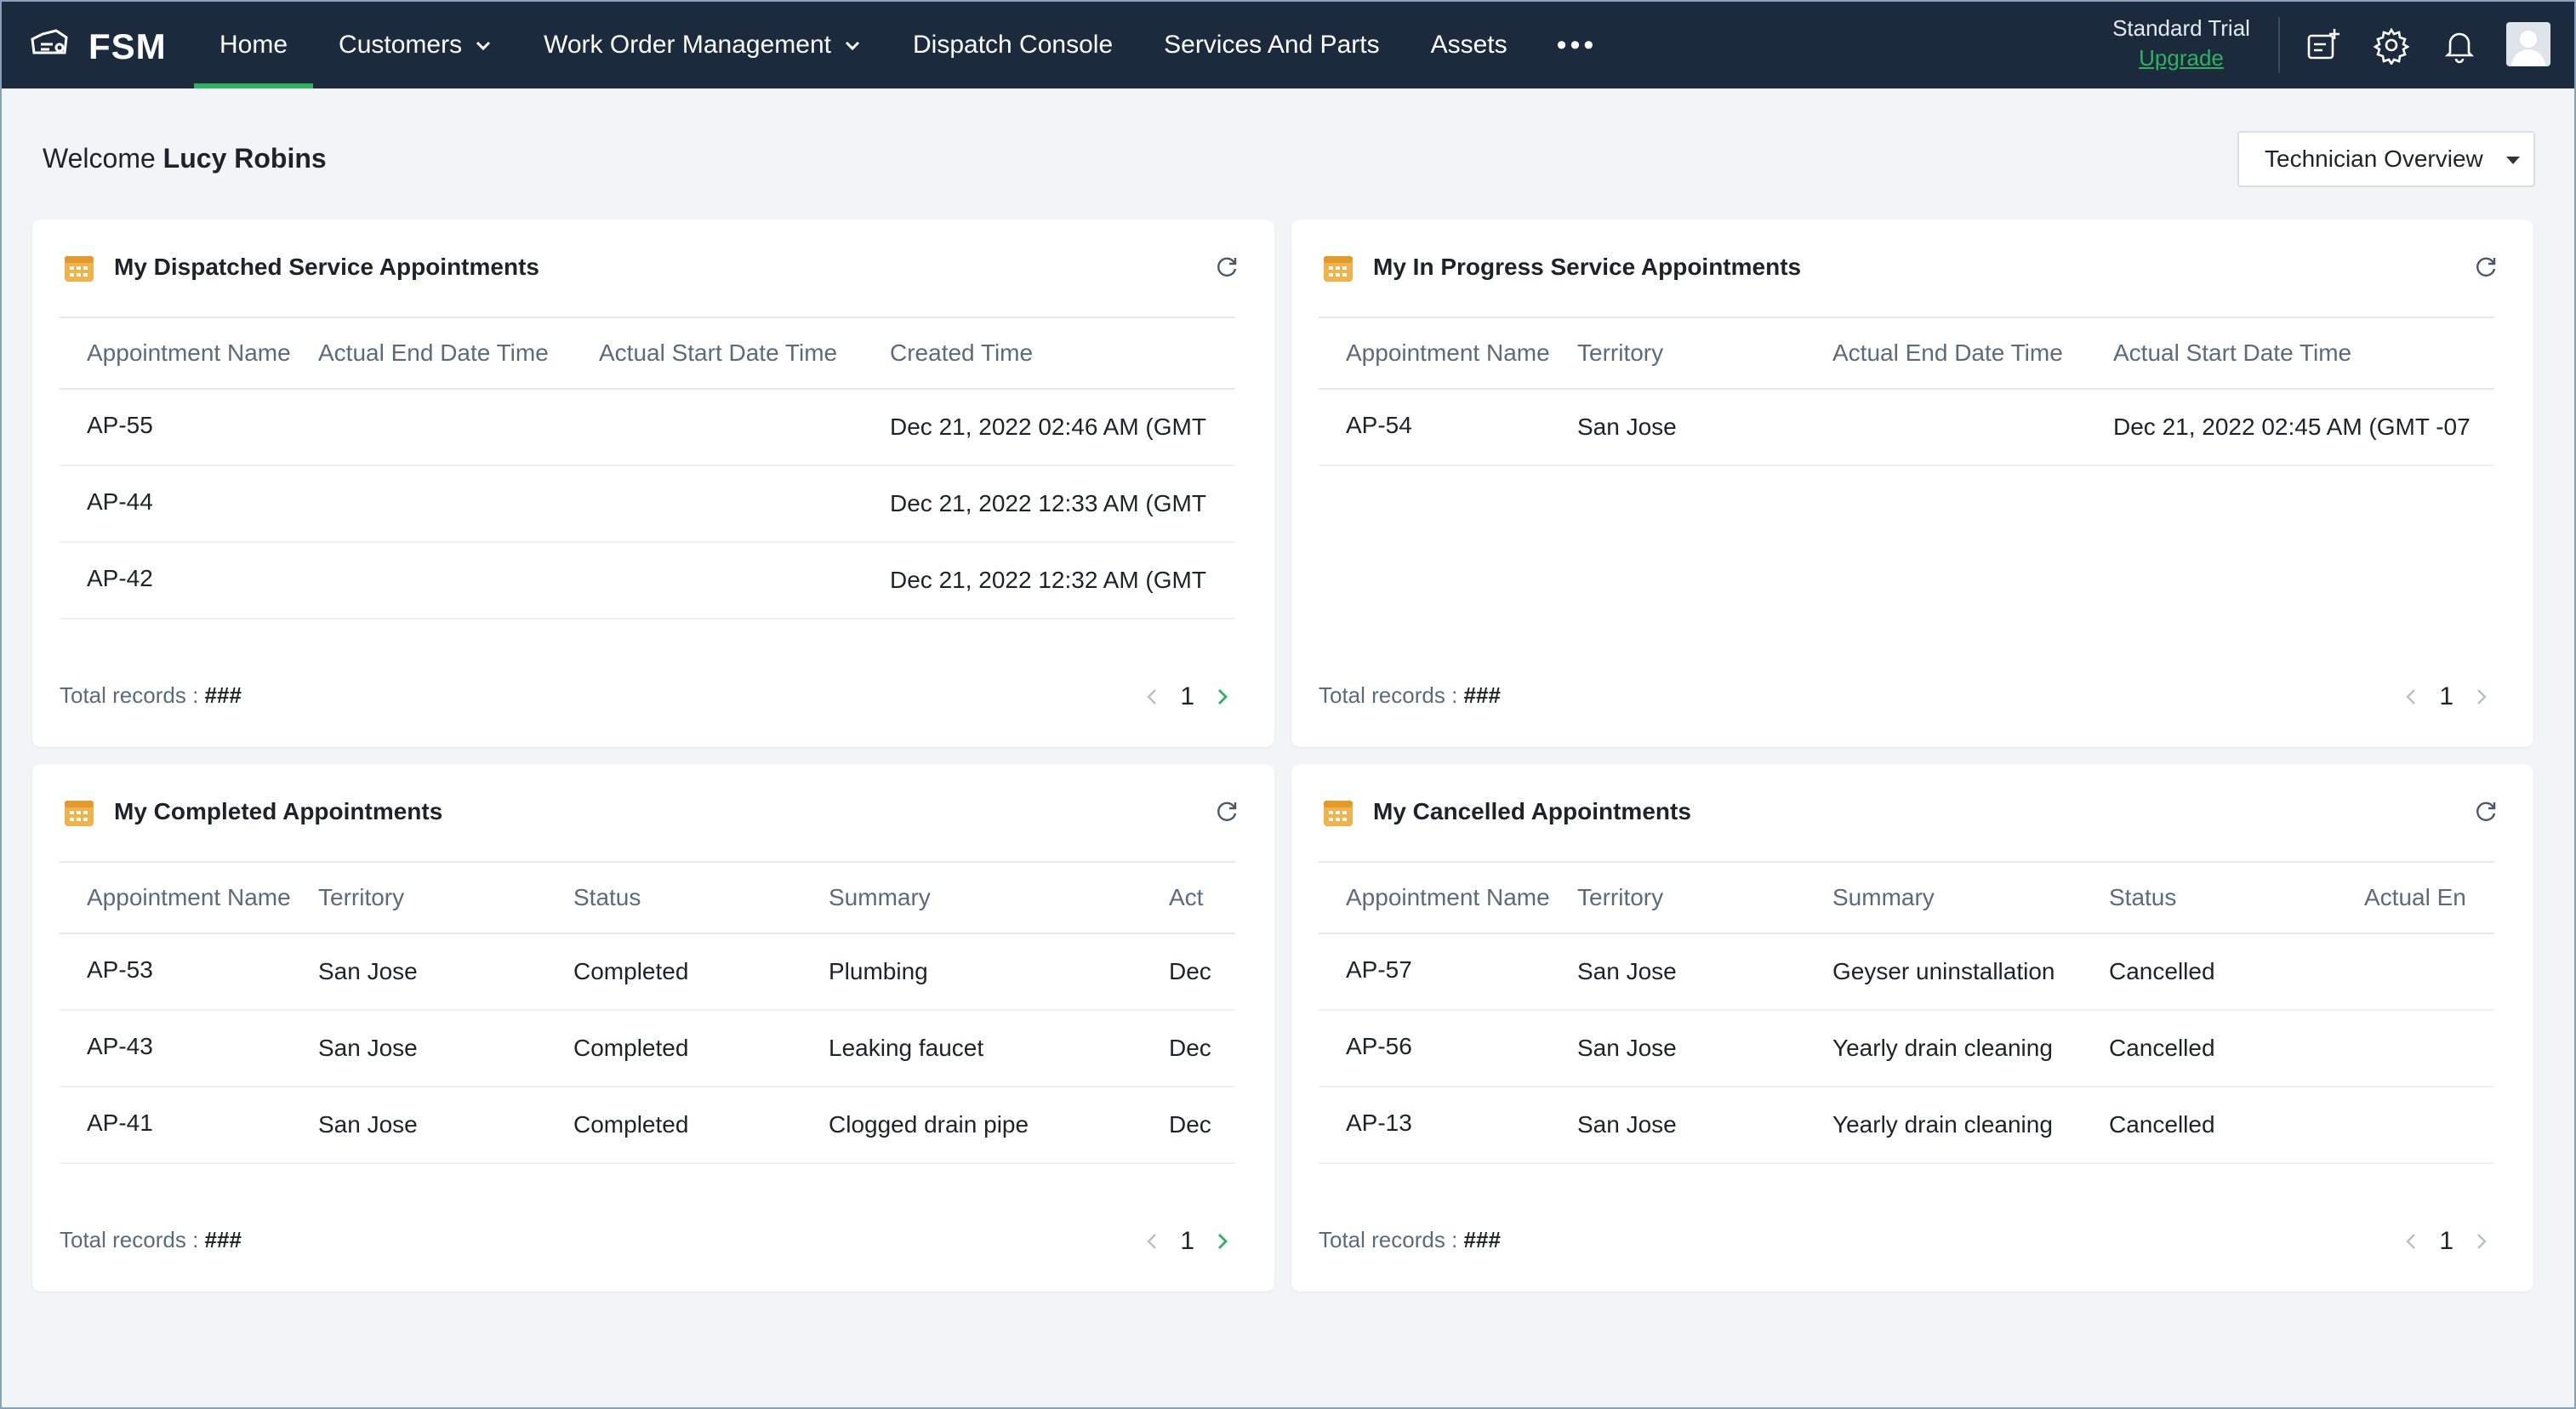 The width and height of the screenshot is (2576, 1409). I want to click on table-row: AP-53 San Jose Completed Plumbing Dec, so click(647, 973).